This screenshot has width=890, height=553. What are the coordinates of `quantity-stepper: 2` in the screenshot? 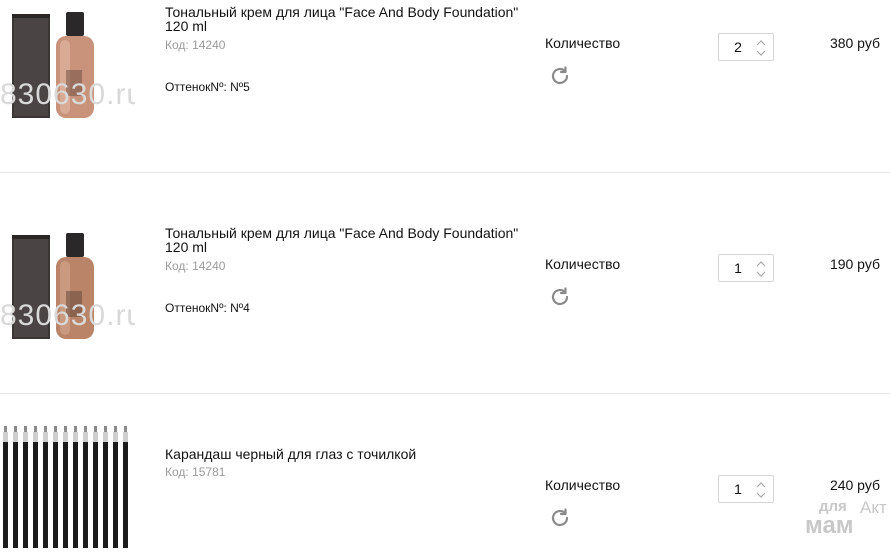 It's located at (746, 47).